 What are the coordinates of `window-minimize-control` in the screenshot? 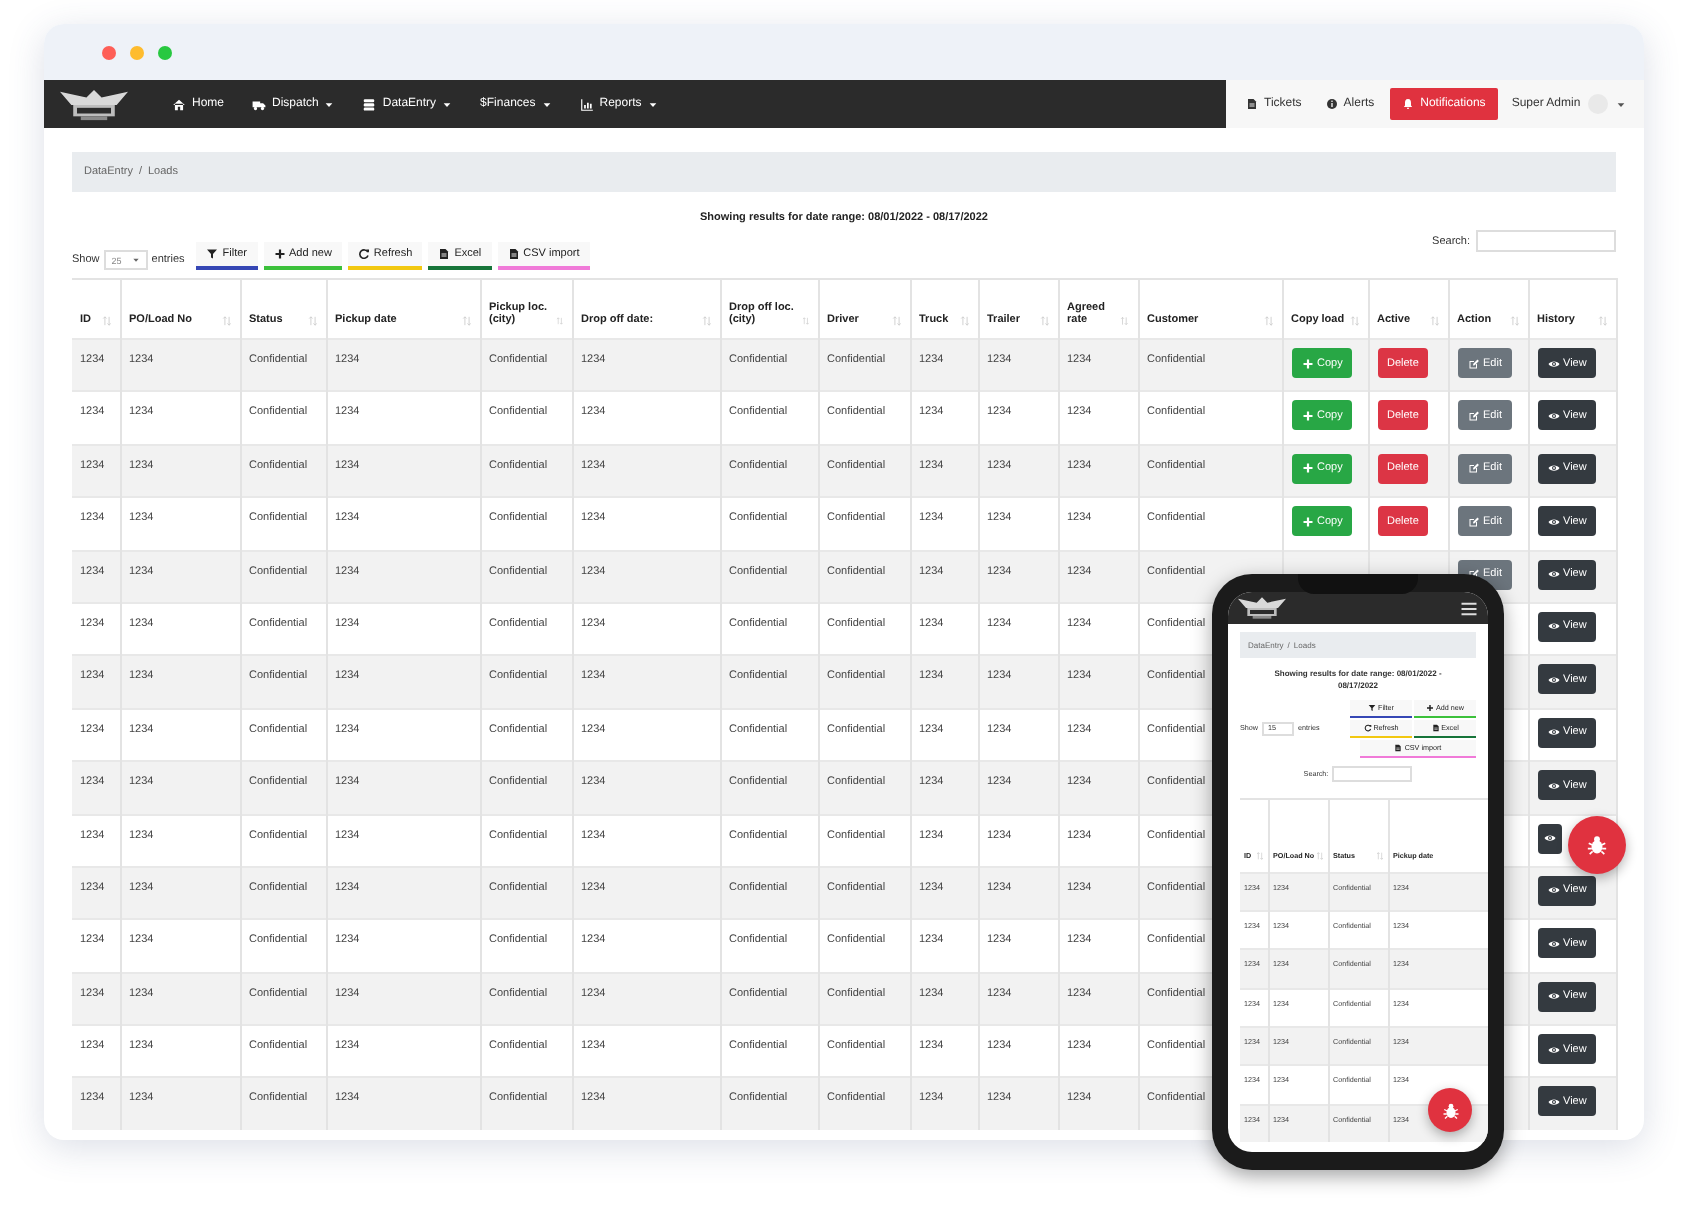 It's located at (137, 52).